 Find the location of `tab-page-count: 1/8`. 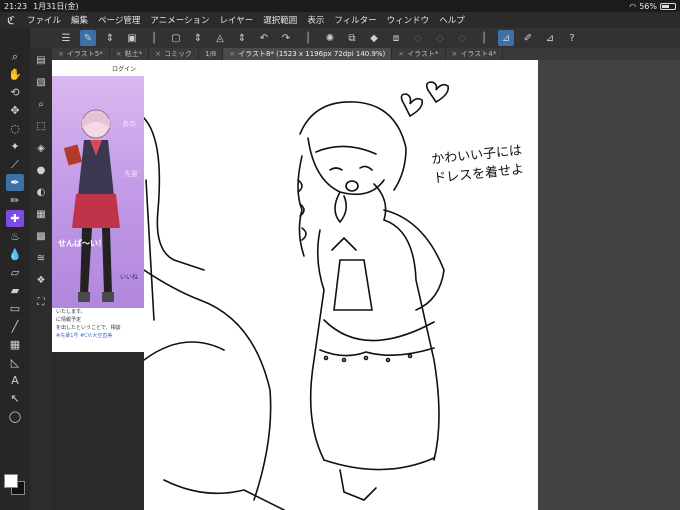

tab-page-count: 1/8 is located at coordinates (211, 54).